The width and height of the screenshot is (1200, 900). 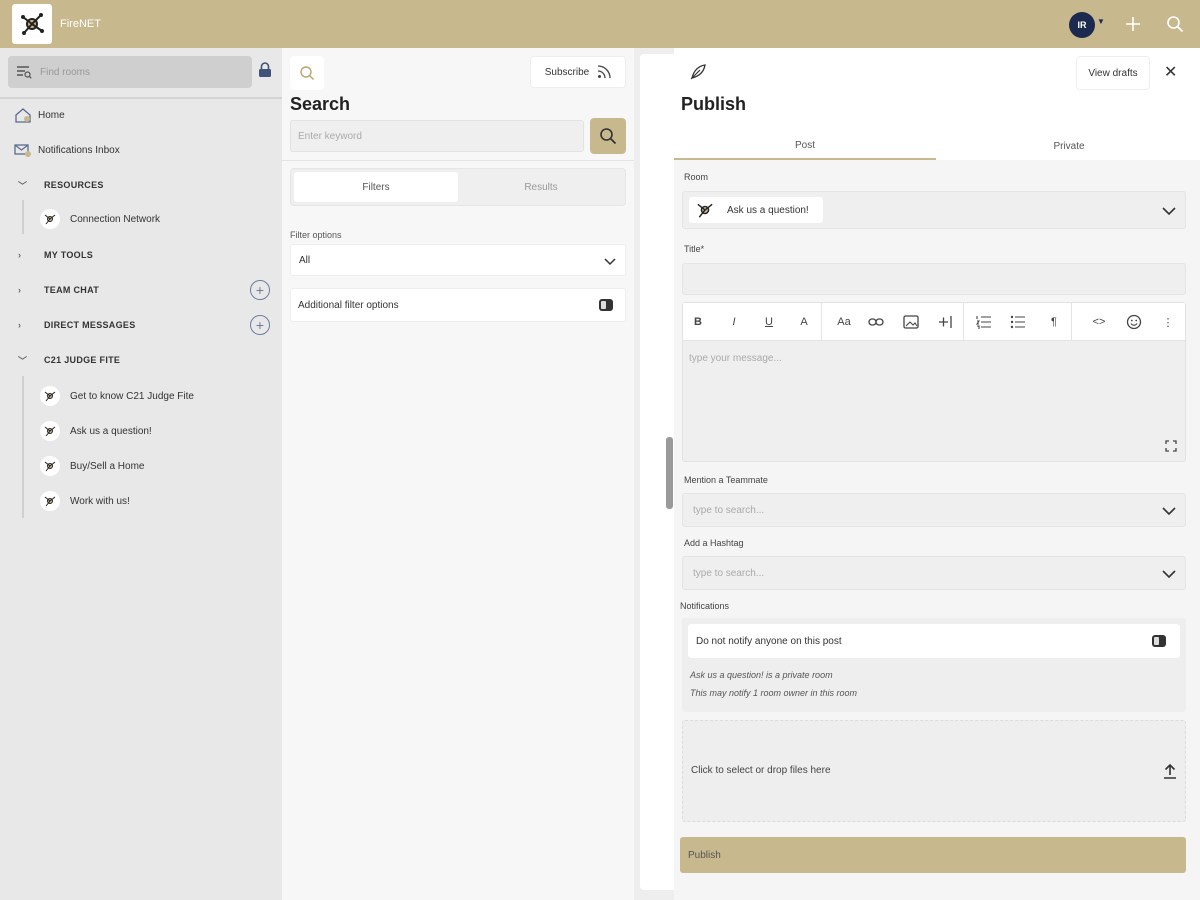 What do you see at coordinates (316, 235) in the screenshot?
I see `filter-options-label: Filter options` at bounding box center [316, 235].